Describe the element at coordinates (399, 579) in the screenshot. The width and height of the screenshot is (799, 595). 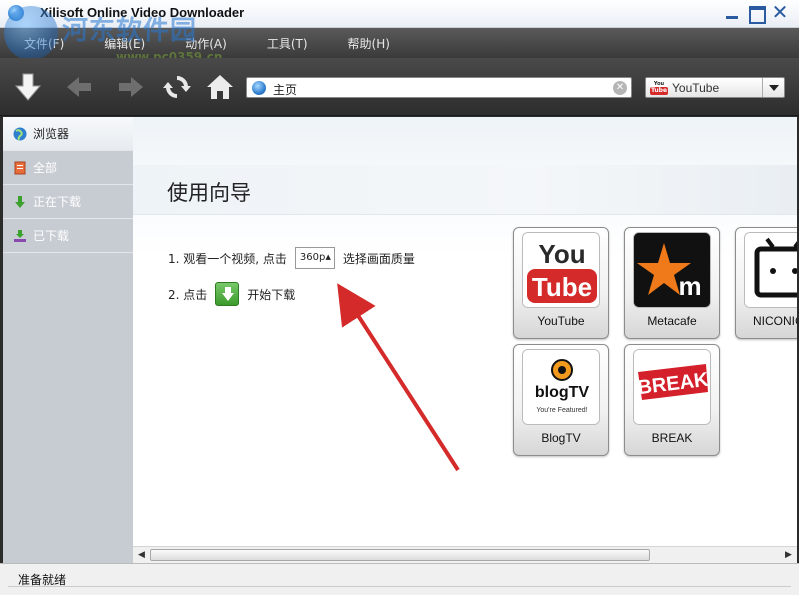
I see `status-bar: 准备就绪` at that location.